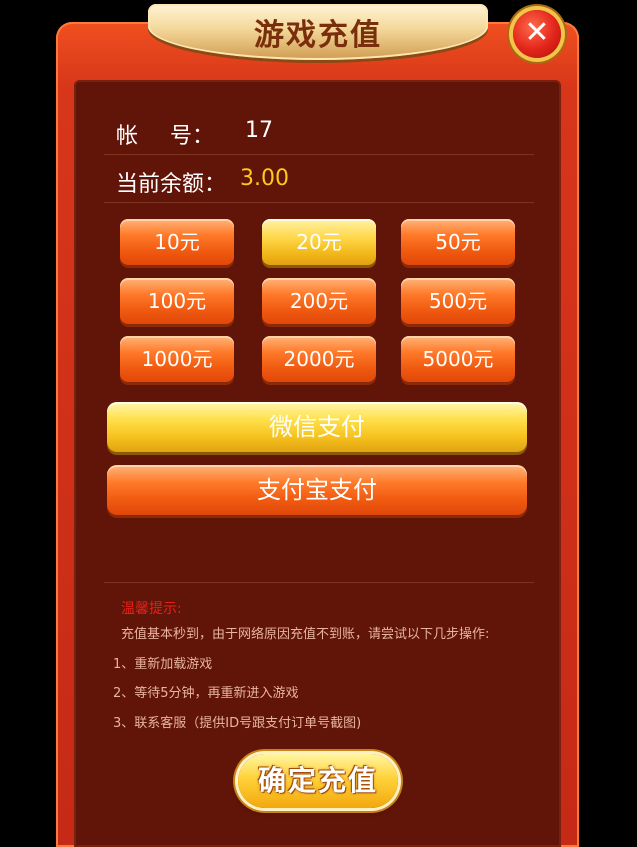 The image size is (637, 847). Describe the element at coordinates (319, 131) in the screenshot. I see `account-row: 帐号： 17` at that location.